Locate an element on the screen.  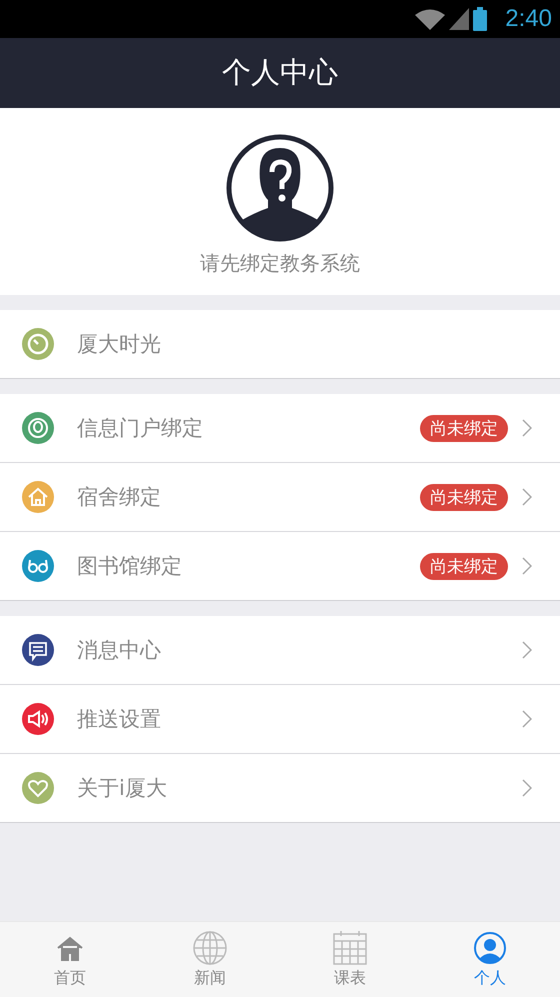
page-title: 个人中心 is located at coordinates (280, 72).